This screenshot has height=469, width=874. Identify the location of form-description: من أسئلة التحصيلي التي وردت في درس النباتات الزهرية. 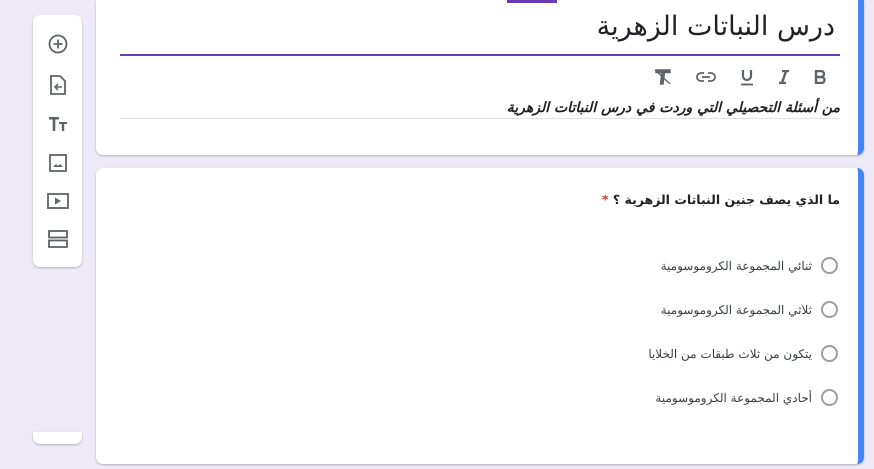
(673, 108).